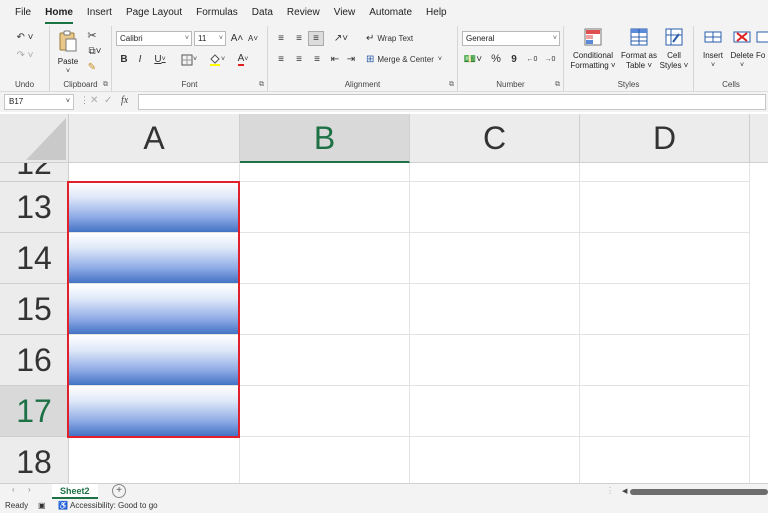 The width and height of the screenshot is (768, 513). Describe the element at coordinates (154, 207) in the screenshot. I see `cell-a13` at that location.